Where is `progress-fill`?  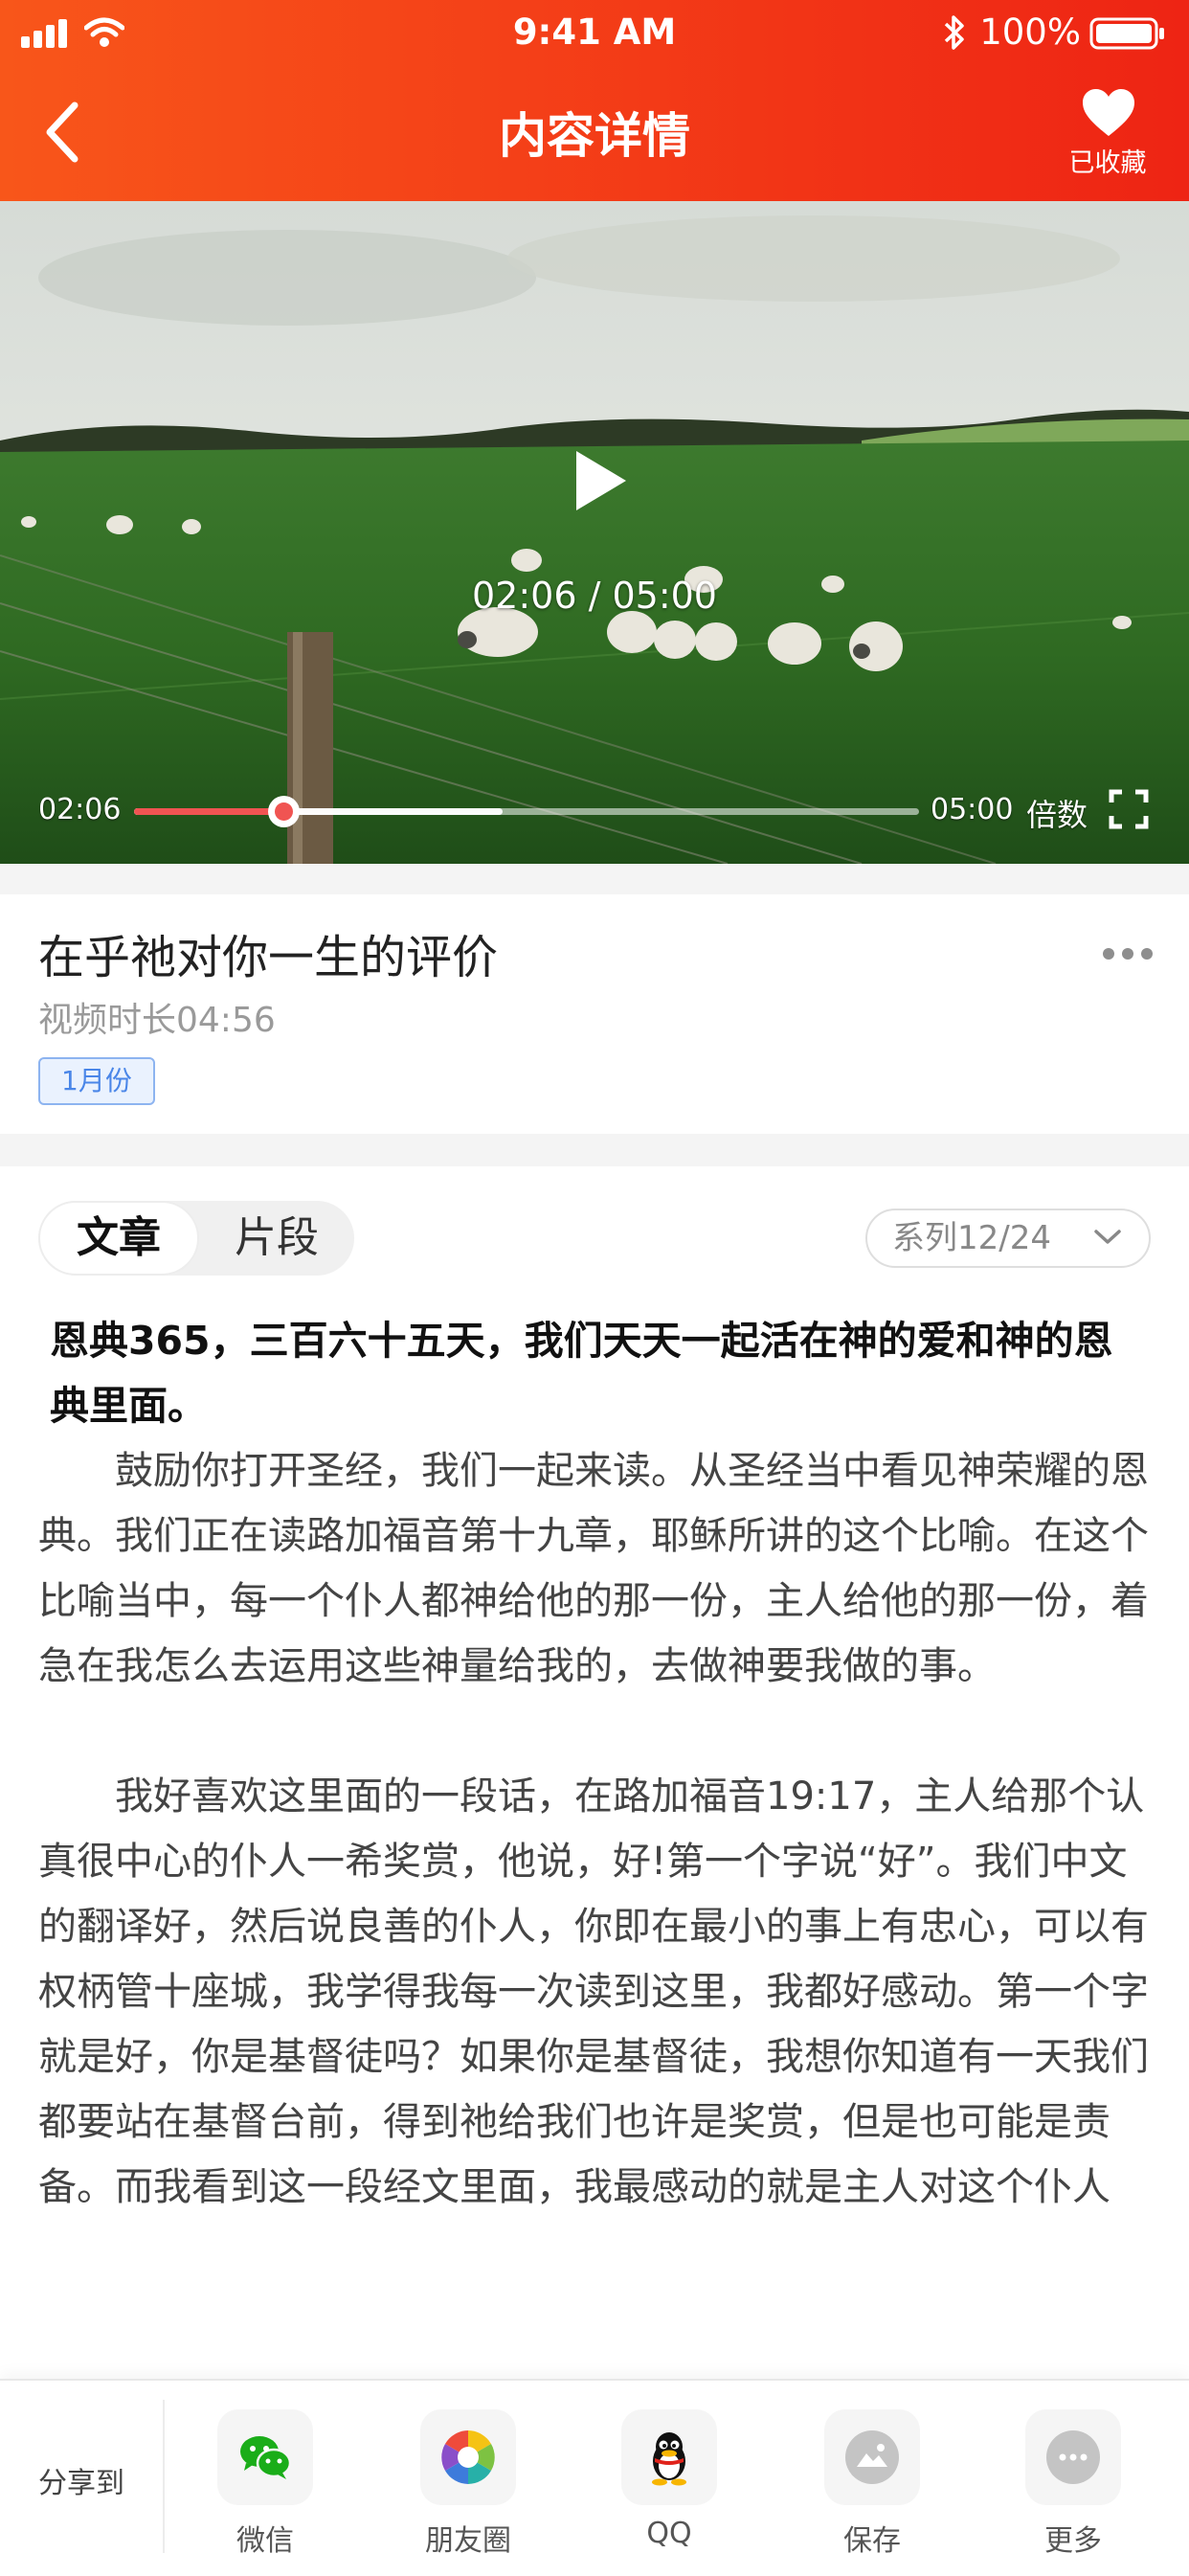
progress-fill is located at coordinates (208, 811).